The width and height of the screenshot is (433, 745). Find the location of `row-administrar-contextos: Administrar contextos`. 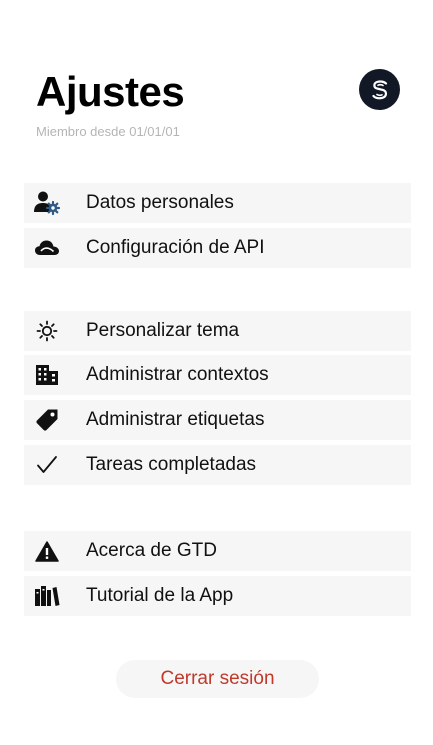

row-administrar-contextos: Administrar contextos is located at coordinates (217, 375).